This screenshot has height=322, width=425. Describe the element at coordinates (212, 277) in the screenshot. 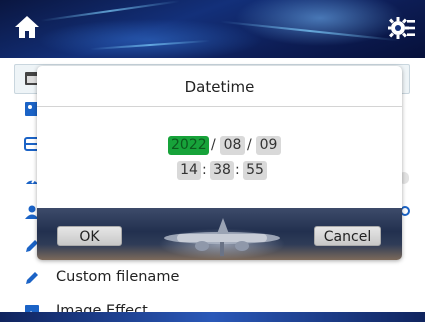

I see `settings-item-custom-filename: Custom filename` at that location.